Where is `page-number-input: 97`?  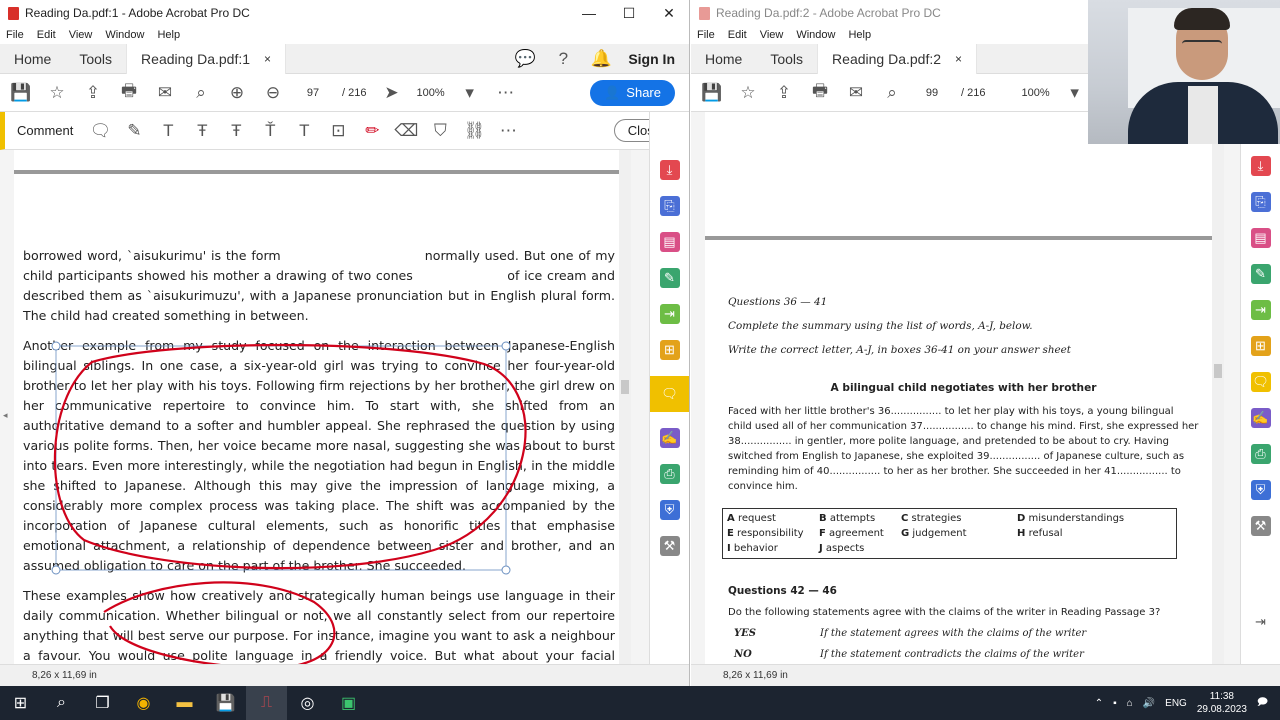
page-number-input: 97 is located at coordinates (313, 93).